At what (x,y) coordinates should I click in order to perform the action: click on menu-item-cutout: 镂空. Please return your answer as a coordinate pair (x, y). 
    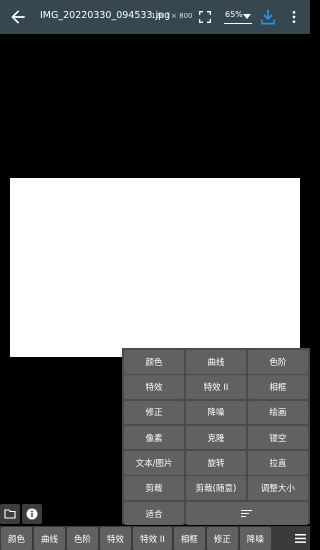
    Looking at the image, I should click on (277, 437).